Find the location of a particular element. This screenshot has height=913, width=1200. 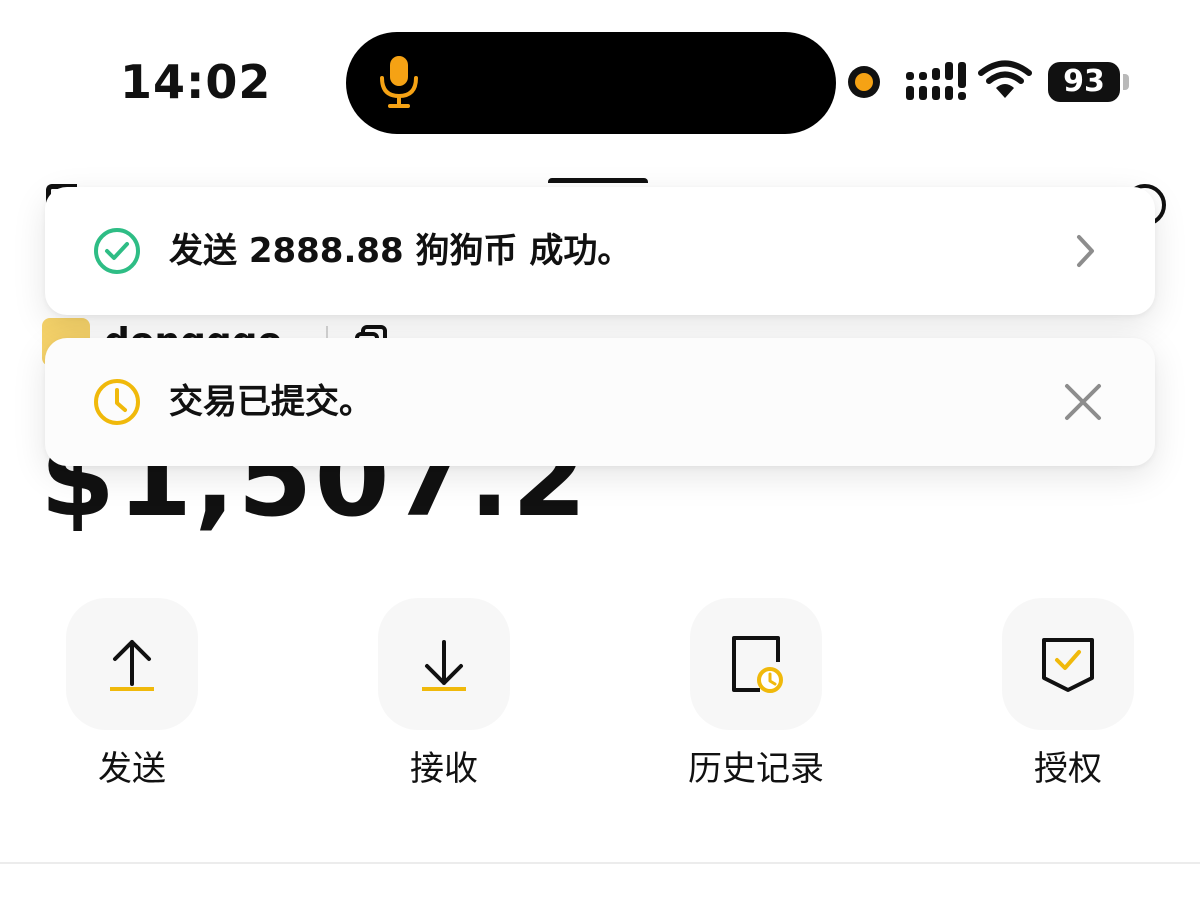

shield-check-icon is located at coordinates (1068, 665).